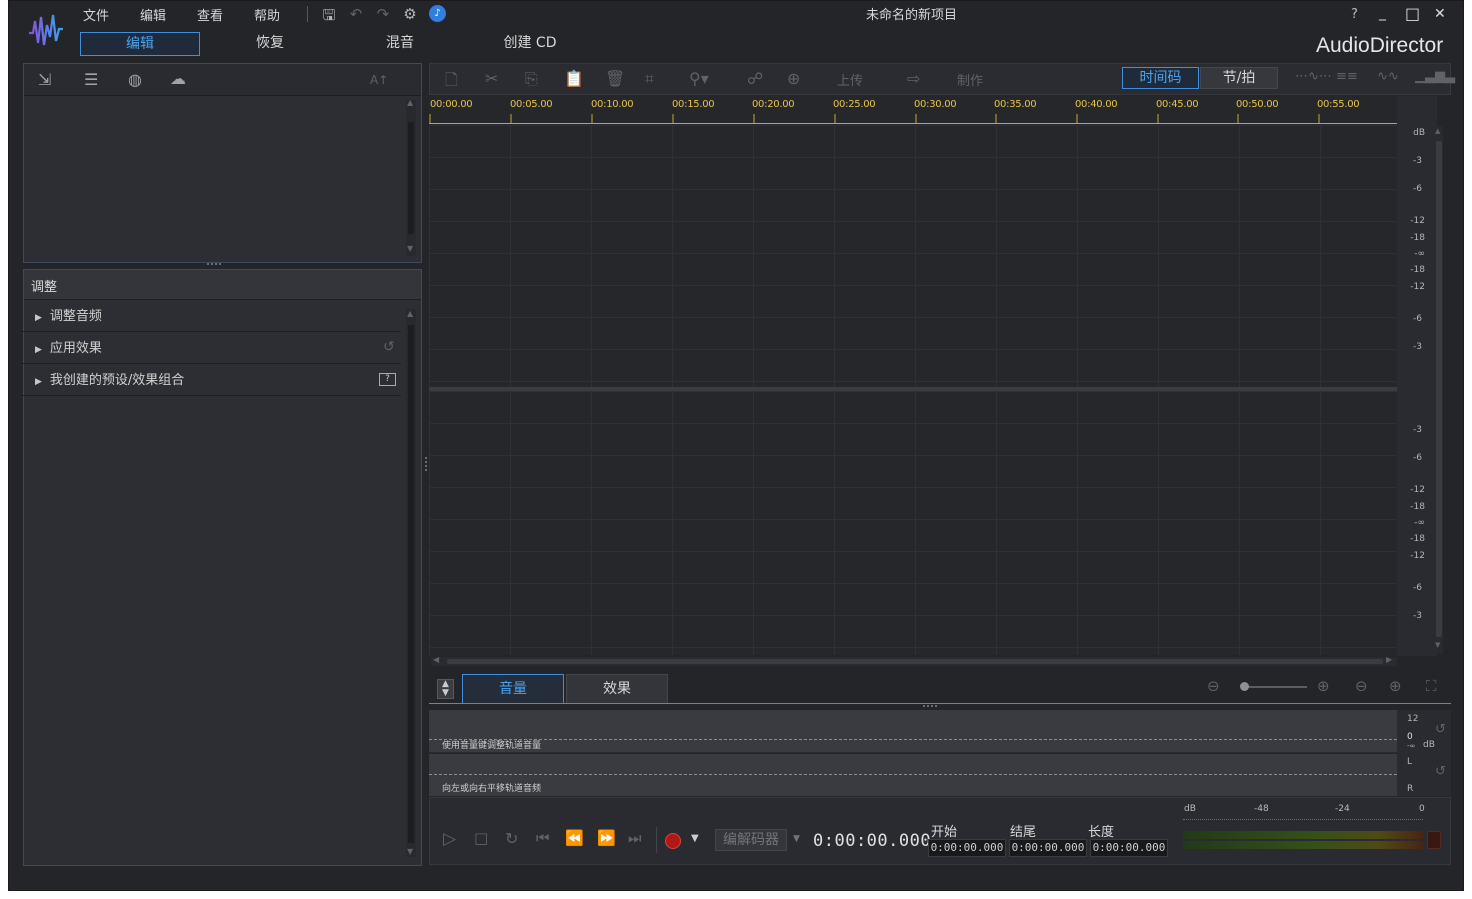  I want to click on maximize-button: □, so click(1412, 13).